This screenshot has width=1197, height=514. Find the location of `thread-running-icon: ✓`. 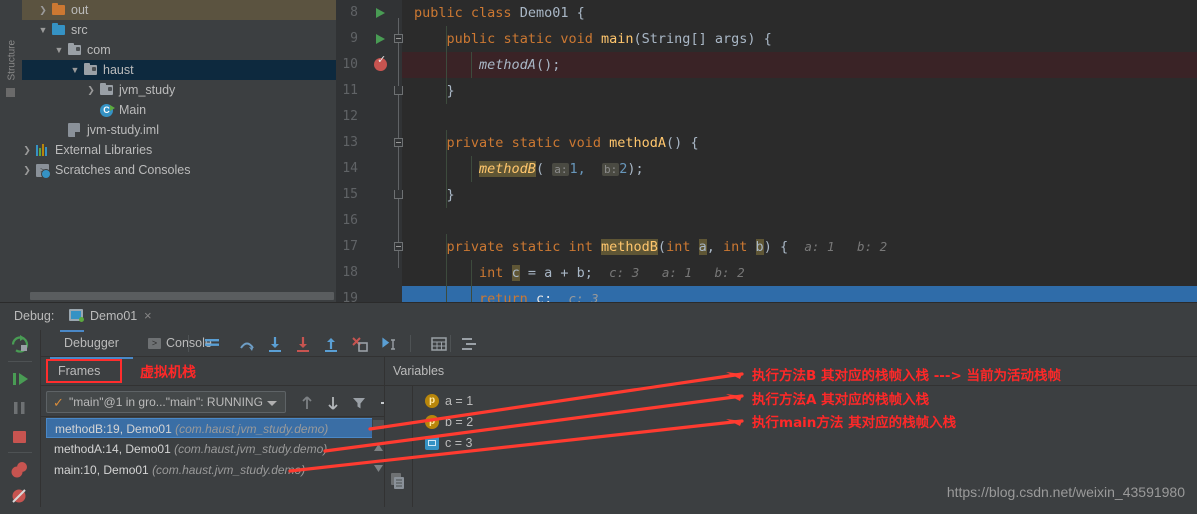

thread-running-icon: ✓ is located at coordinates (58, 402).